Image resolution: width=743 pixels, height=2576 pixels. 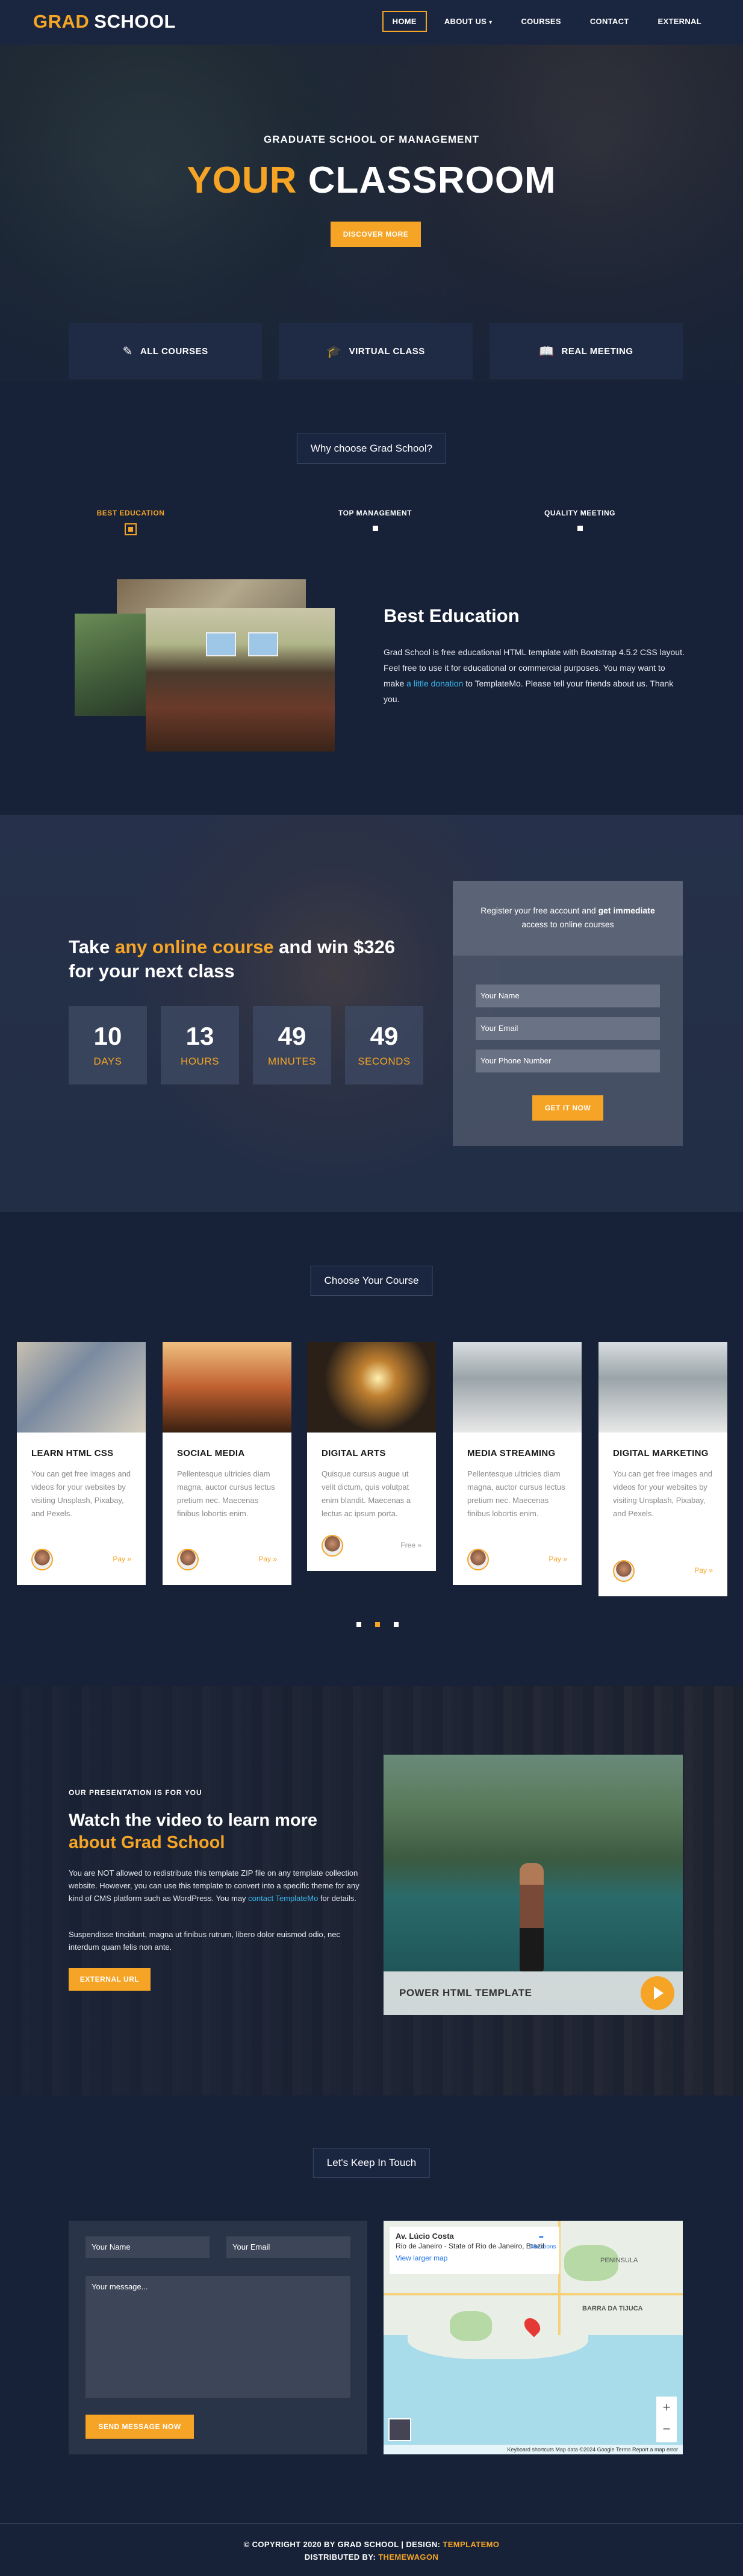 I want to click on site-logo: GRAD SCHOOL, so click(x=105, y=22).